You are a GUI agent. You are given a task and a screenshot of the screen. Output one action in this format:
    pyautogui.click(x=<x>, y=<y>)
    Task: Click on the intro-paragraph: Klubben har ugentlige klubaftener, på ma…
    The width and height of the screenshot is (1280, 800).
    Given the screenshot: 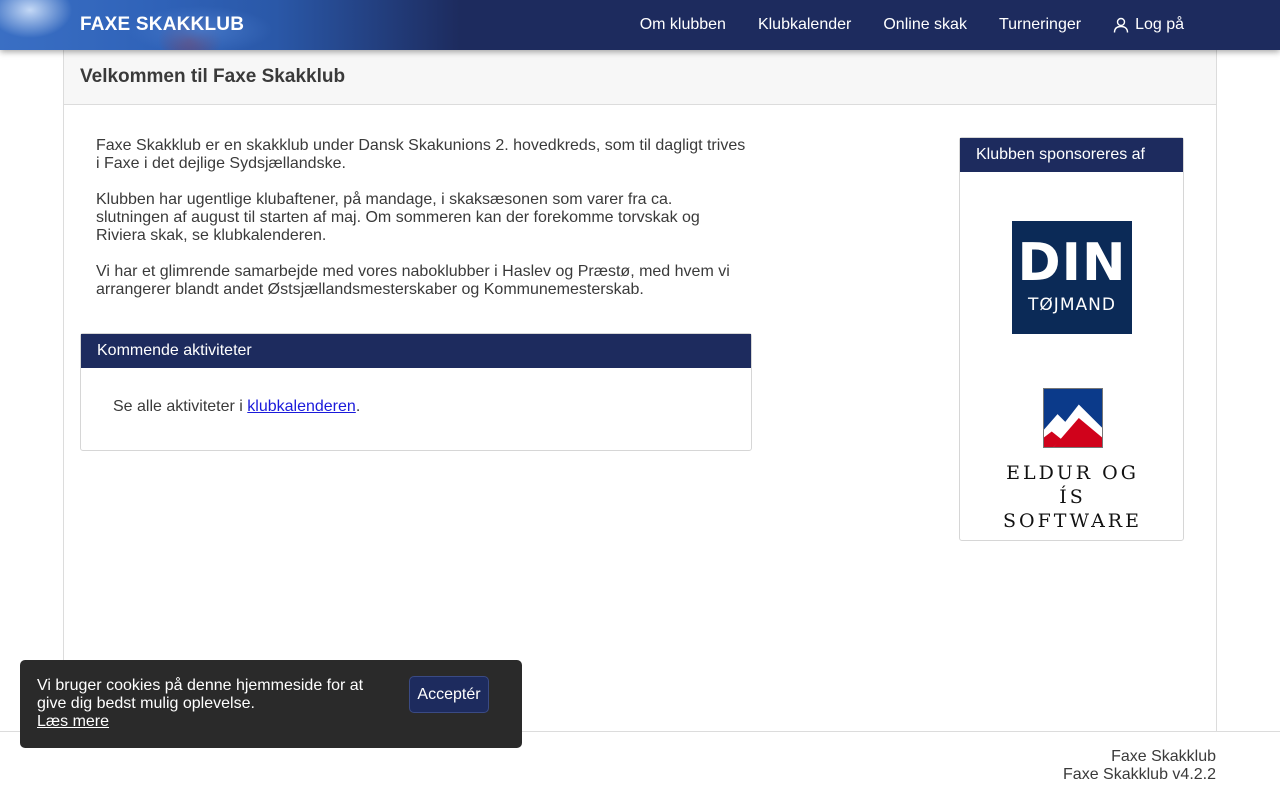 What is the action you would take?
    pyautogui.click(x=398, y=217)
    